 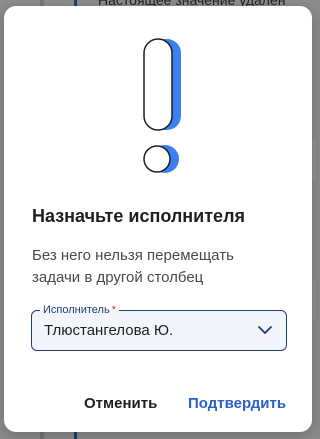 What do you see at coordinates (237, 403) in the screenshot?
I see `confirm-button: Подтвердить` at bounding box center [237, 403].